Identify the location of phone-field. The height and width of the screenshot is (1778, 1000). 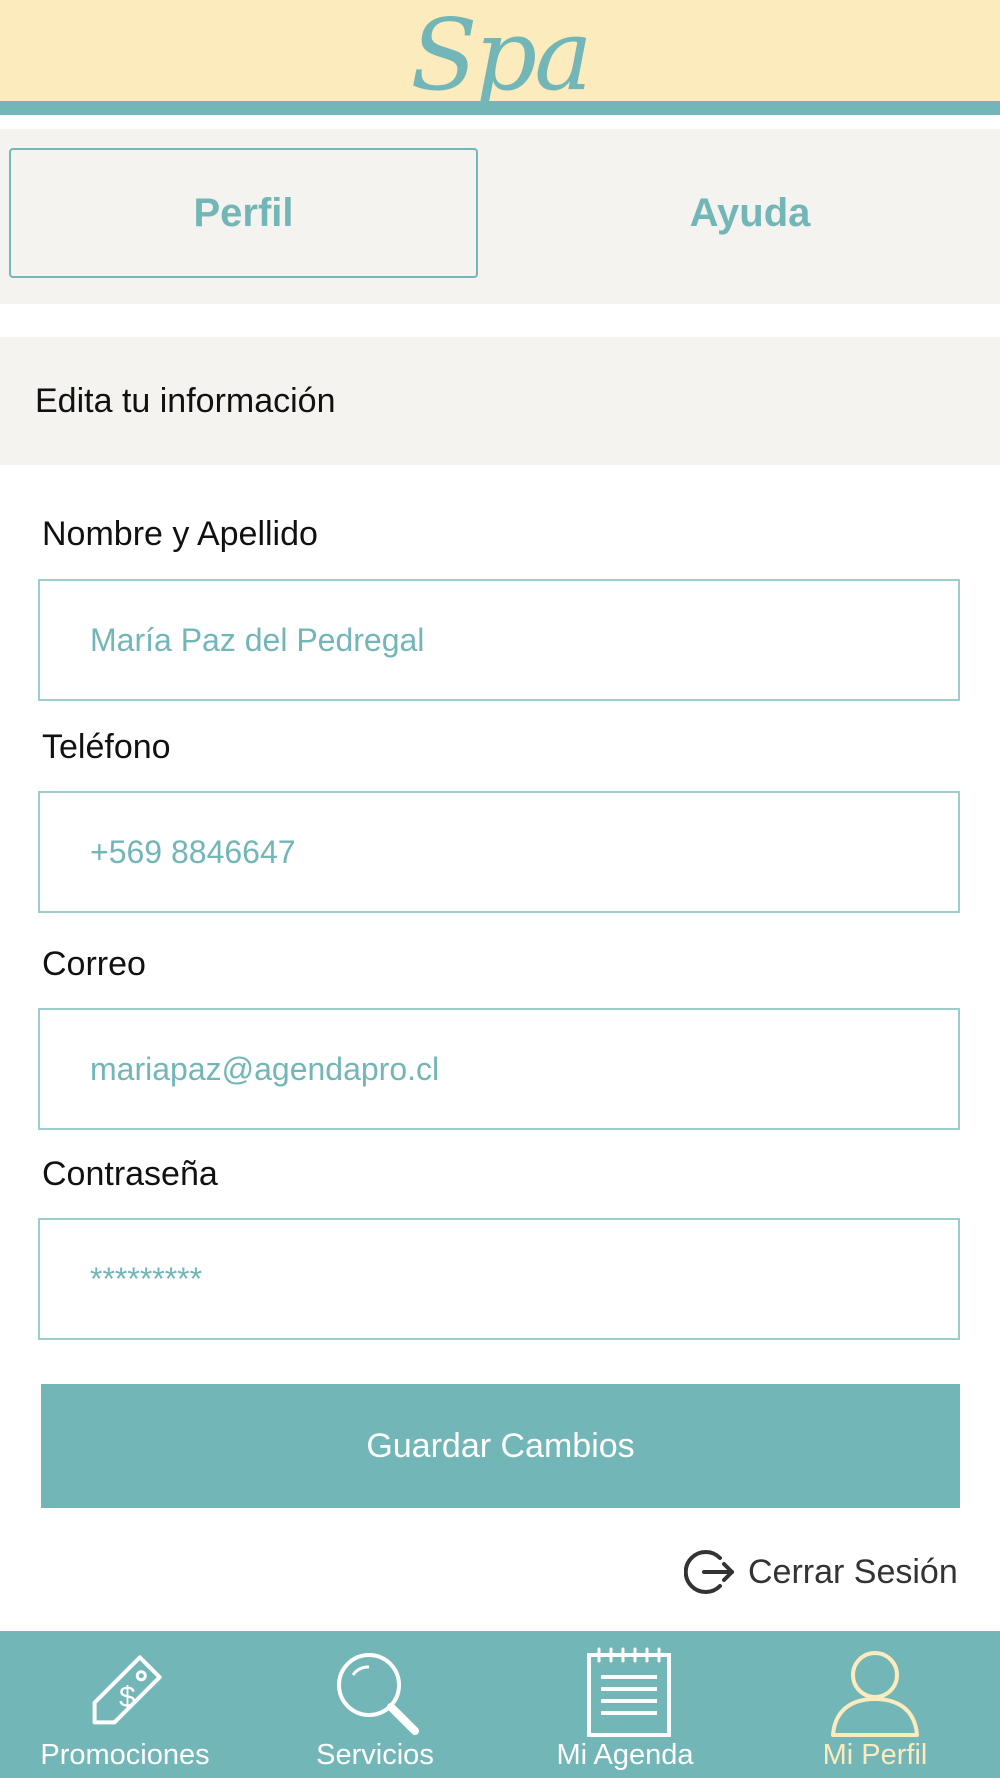
(499, 852).